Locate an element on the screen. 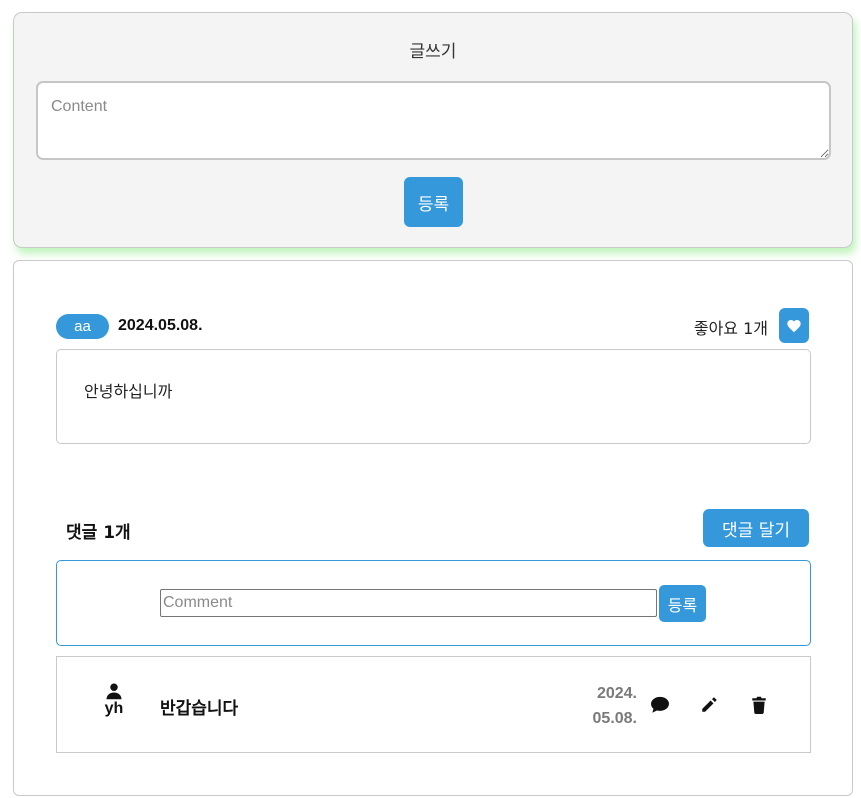 Image resolution: width=861 pixels, height=798 pixels. comment-item: yh 반갑습니다 2024. 05.08. is located at coordinates (433, 704).